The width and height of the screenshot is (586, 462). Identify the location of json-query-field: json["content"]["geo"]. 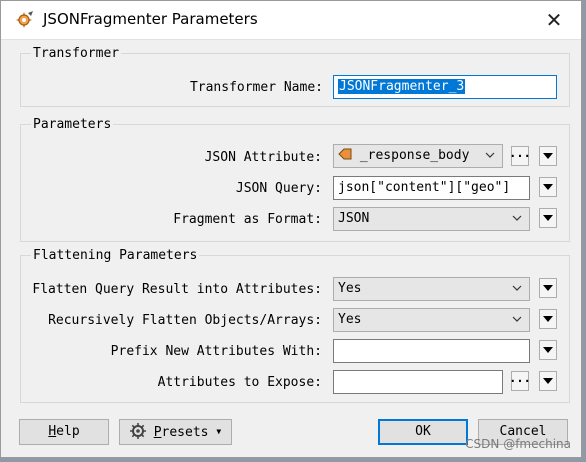
(431, 188).